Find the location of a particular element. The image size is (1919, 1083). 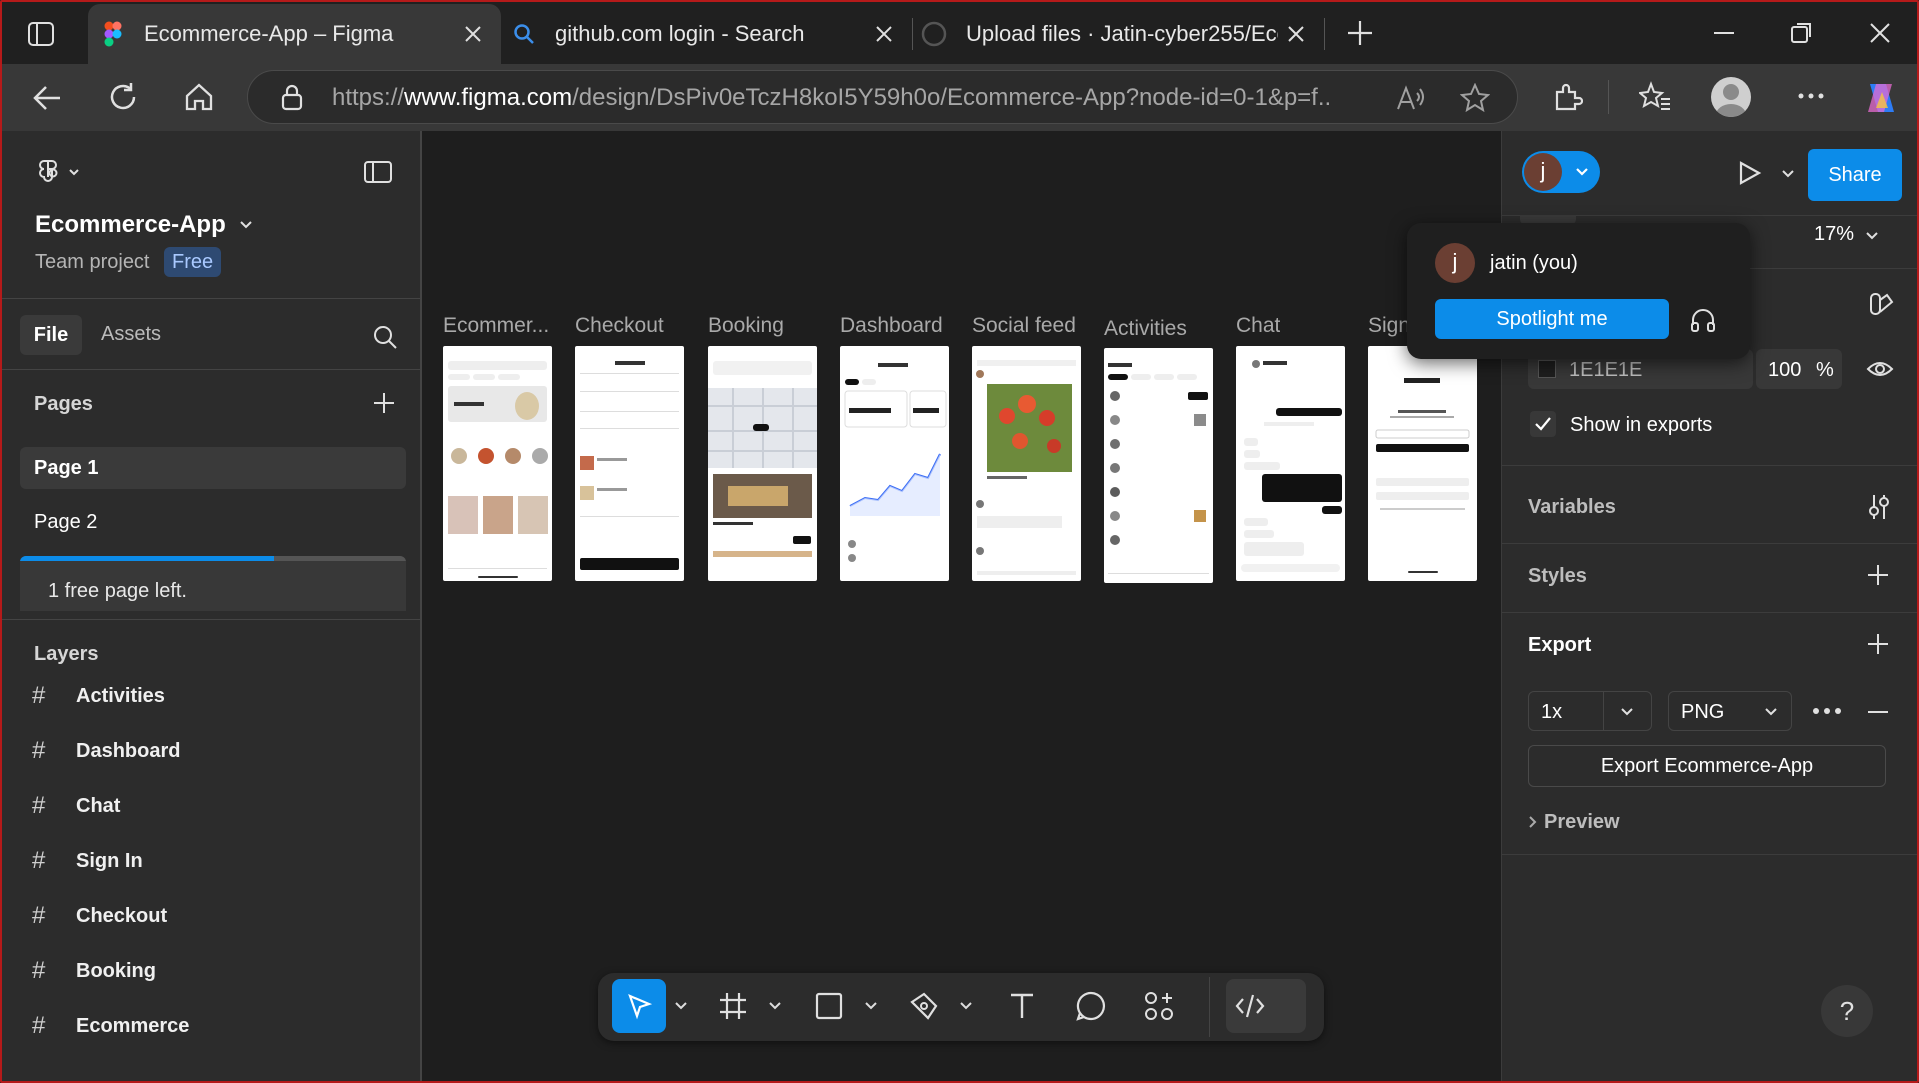

tab-github: Upload files · Jatin-cyber255/Ecom is located at coordinates (1118, 34).